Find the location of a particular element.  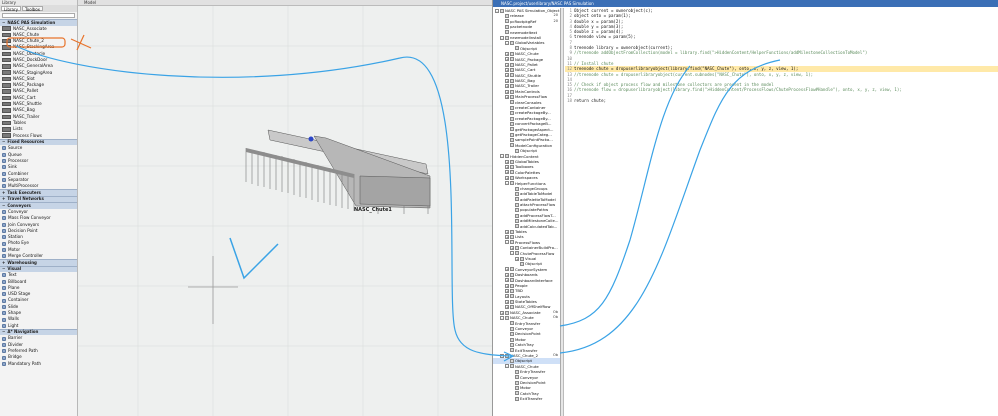

library-item-label: Light is located at coordinates (13, 325).